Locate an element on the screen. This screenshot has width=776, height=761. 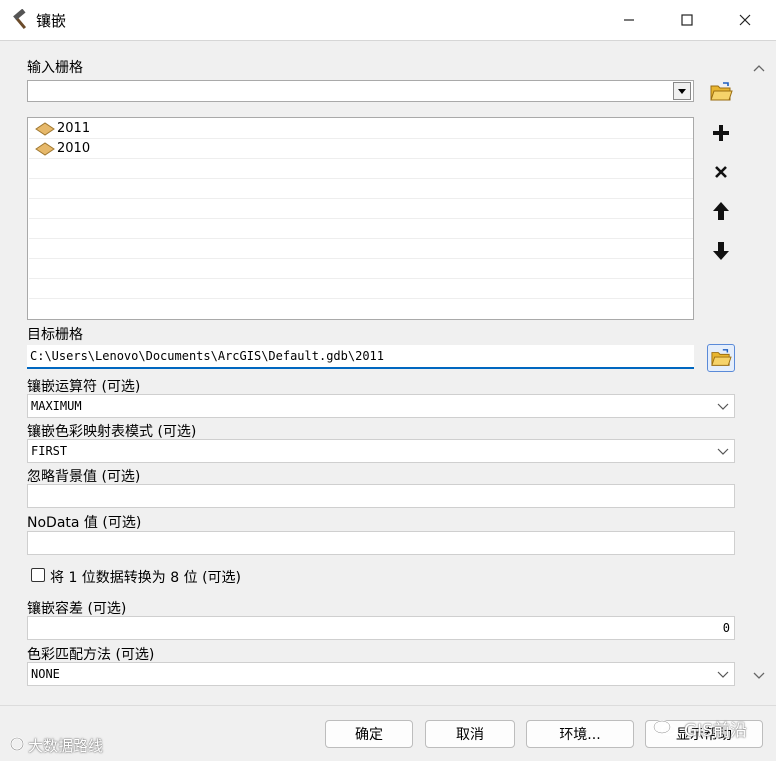
ignore-background-input is located at coordinates (381, 496).